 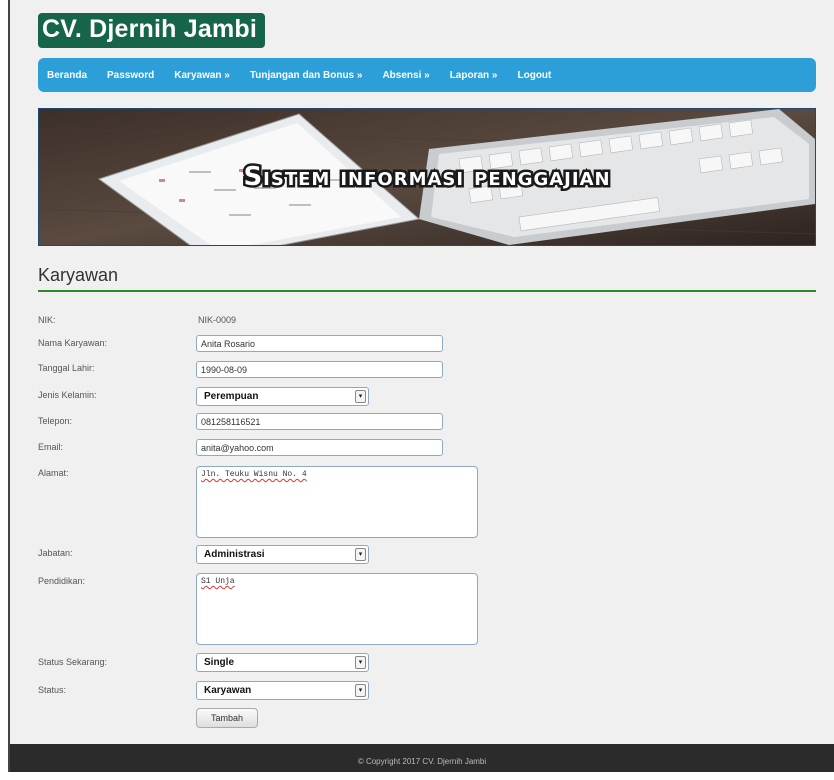 I want to click on pendidikan-value: S1 Unja, so click(x=218, y=581).